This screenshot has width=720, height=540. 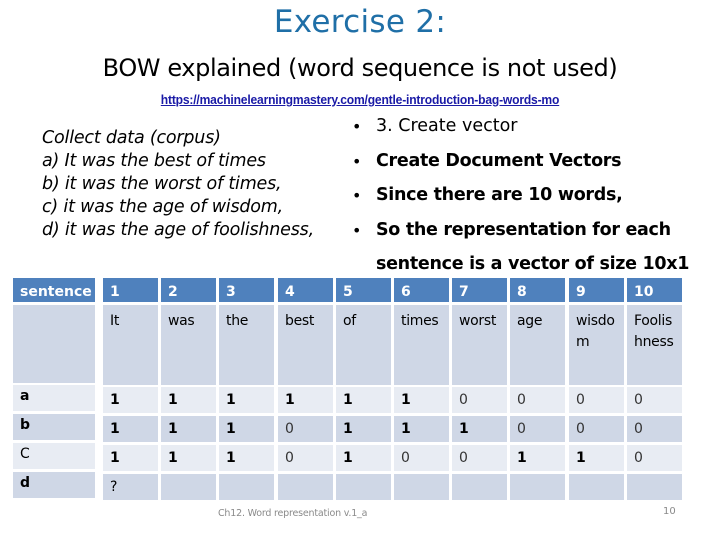 I want to click on corpus-heading: Collect data (corpus), so click(x=131, y=138).